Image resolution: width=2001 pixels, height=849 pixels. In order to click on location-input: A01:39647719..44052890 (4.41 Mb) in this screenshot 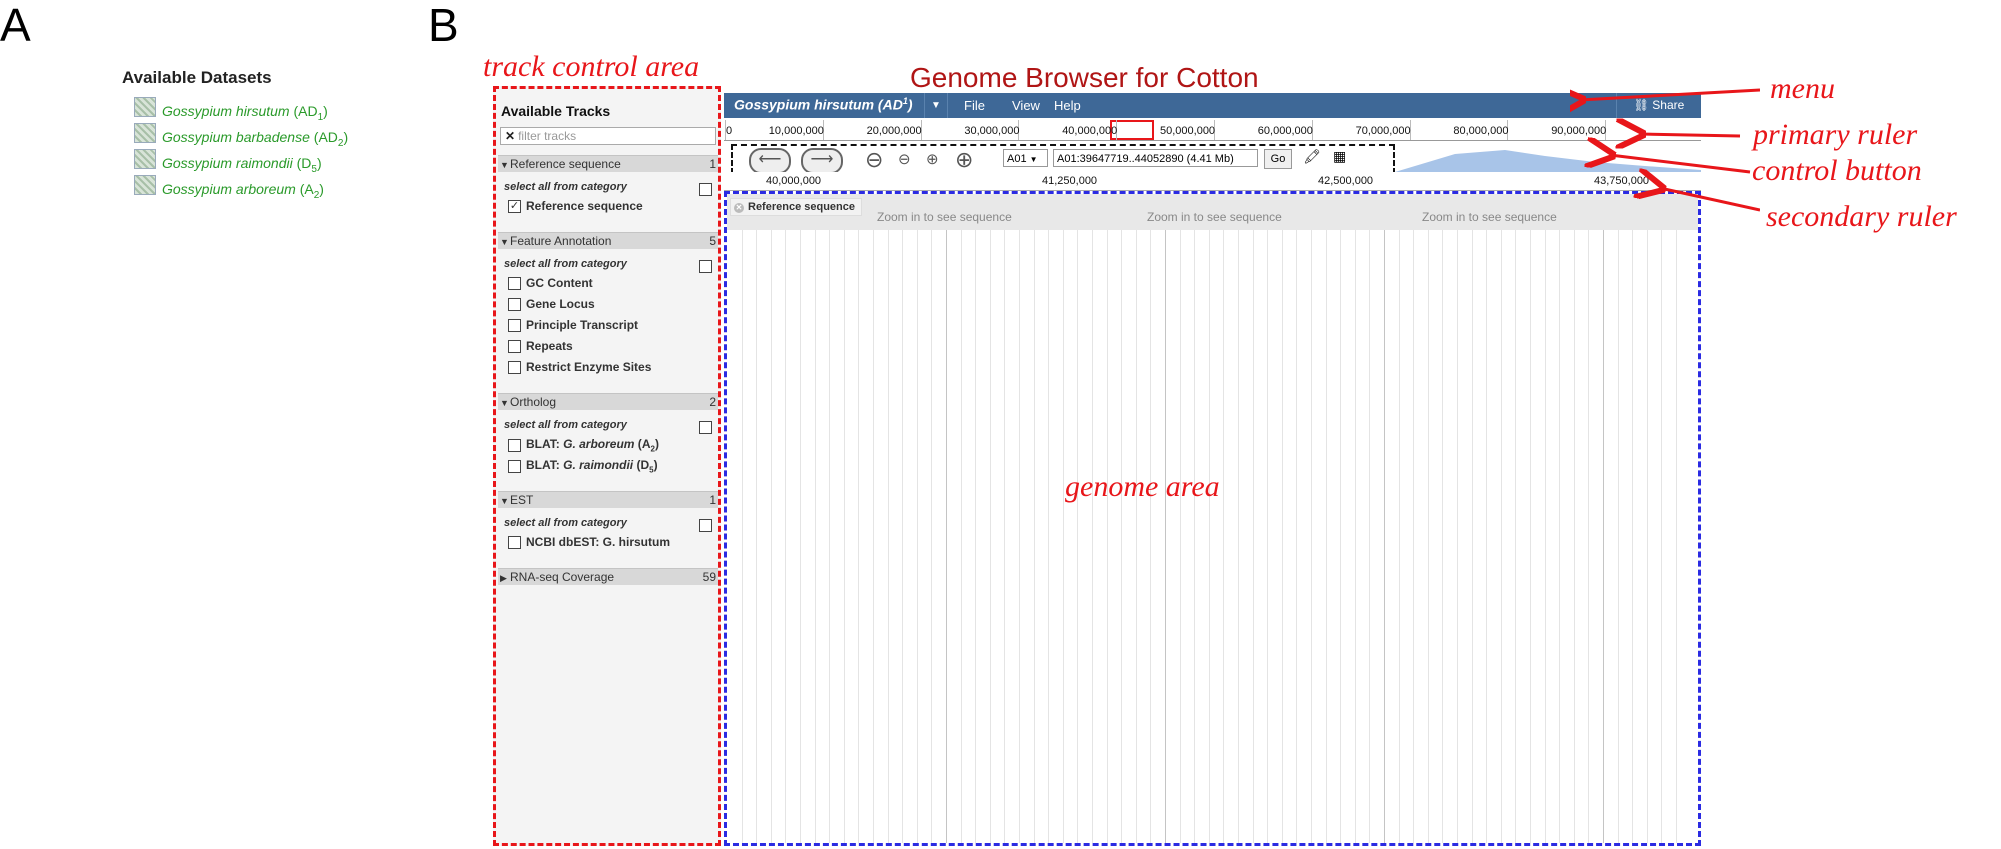, I will do `click(1155, 158)`.